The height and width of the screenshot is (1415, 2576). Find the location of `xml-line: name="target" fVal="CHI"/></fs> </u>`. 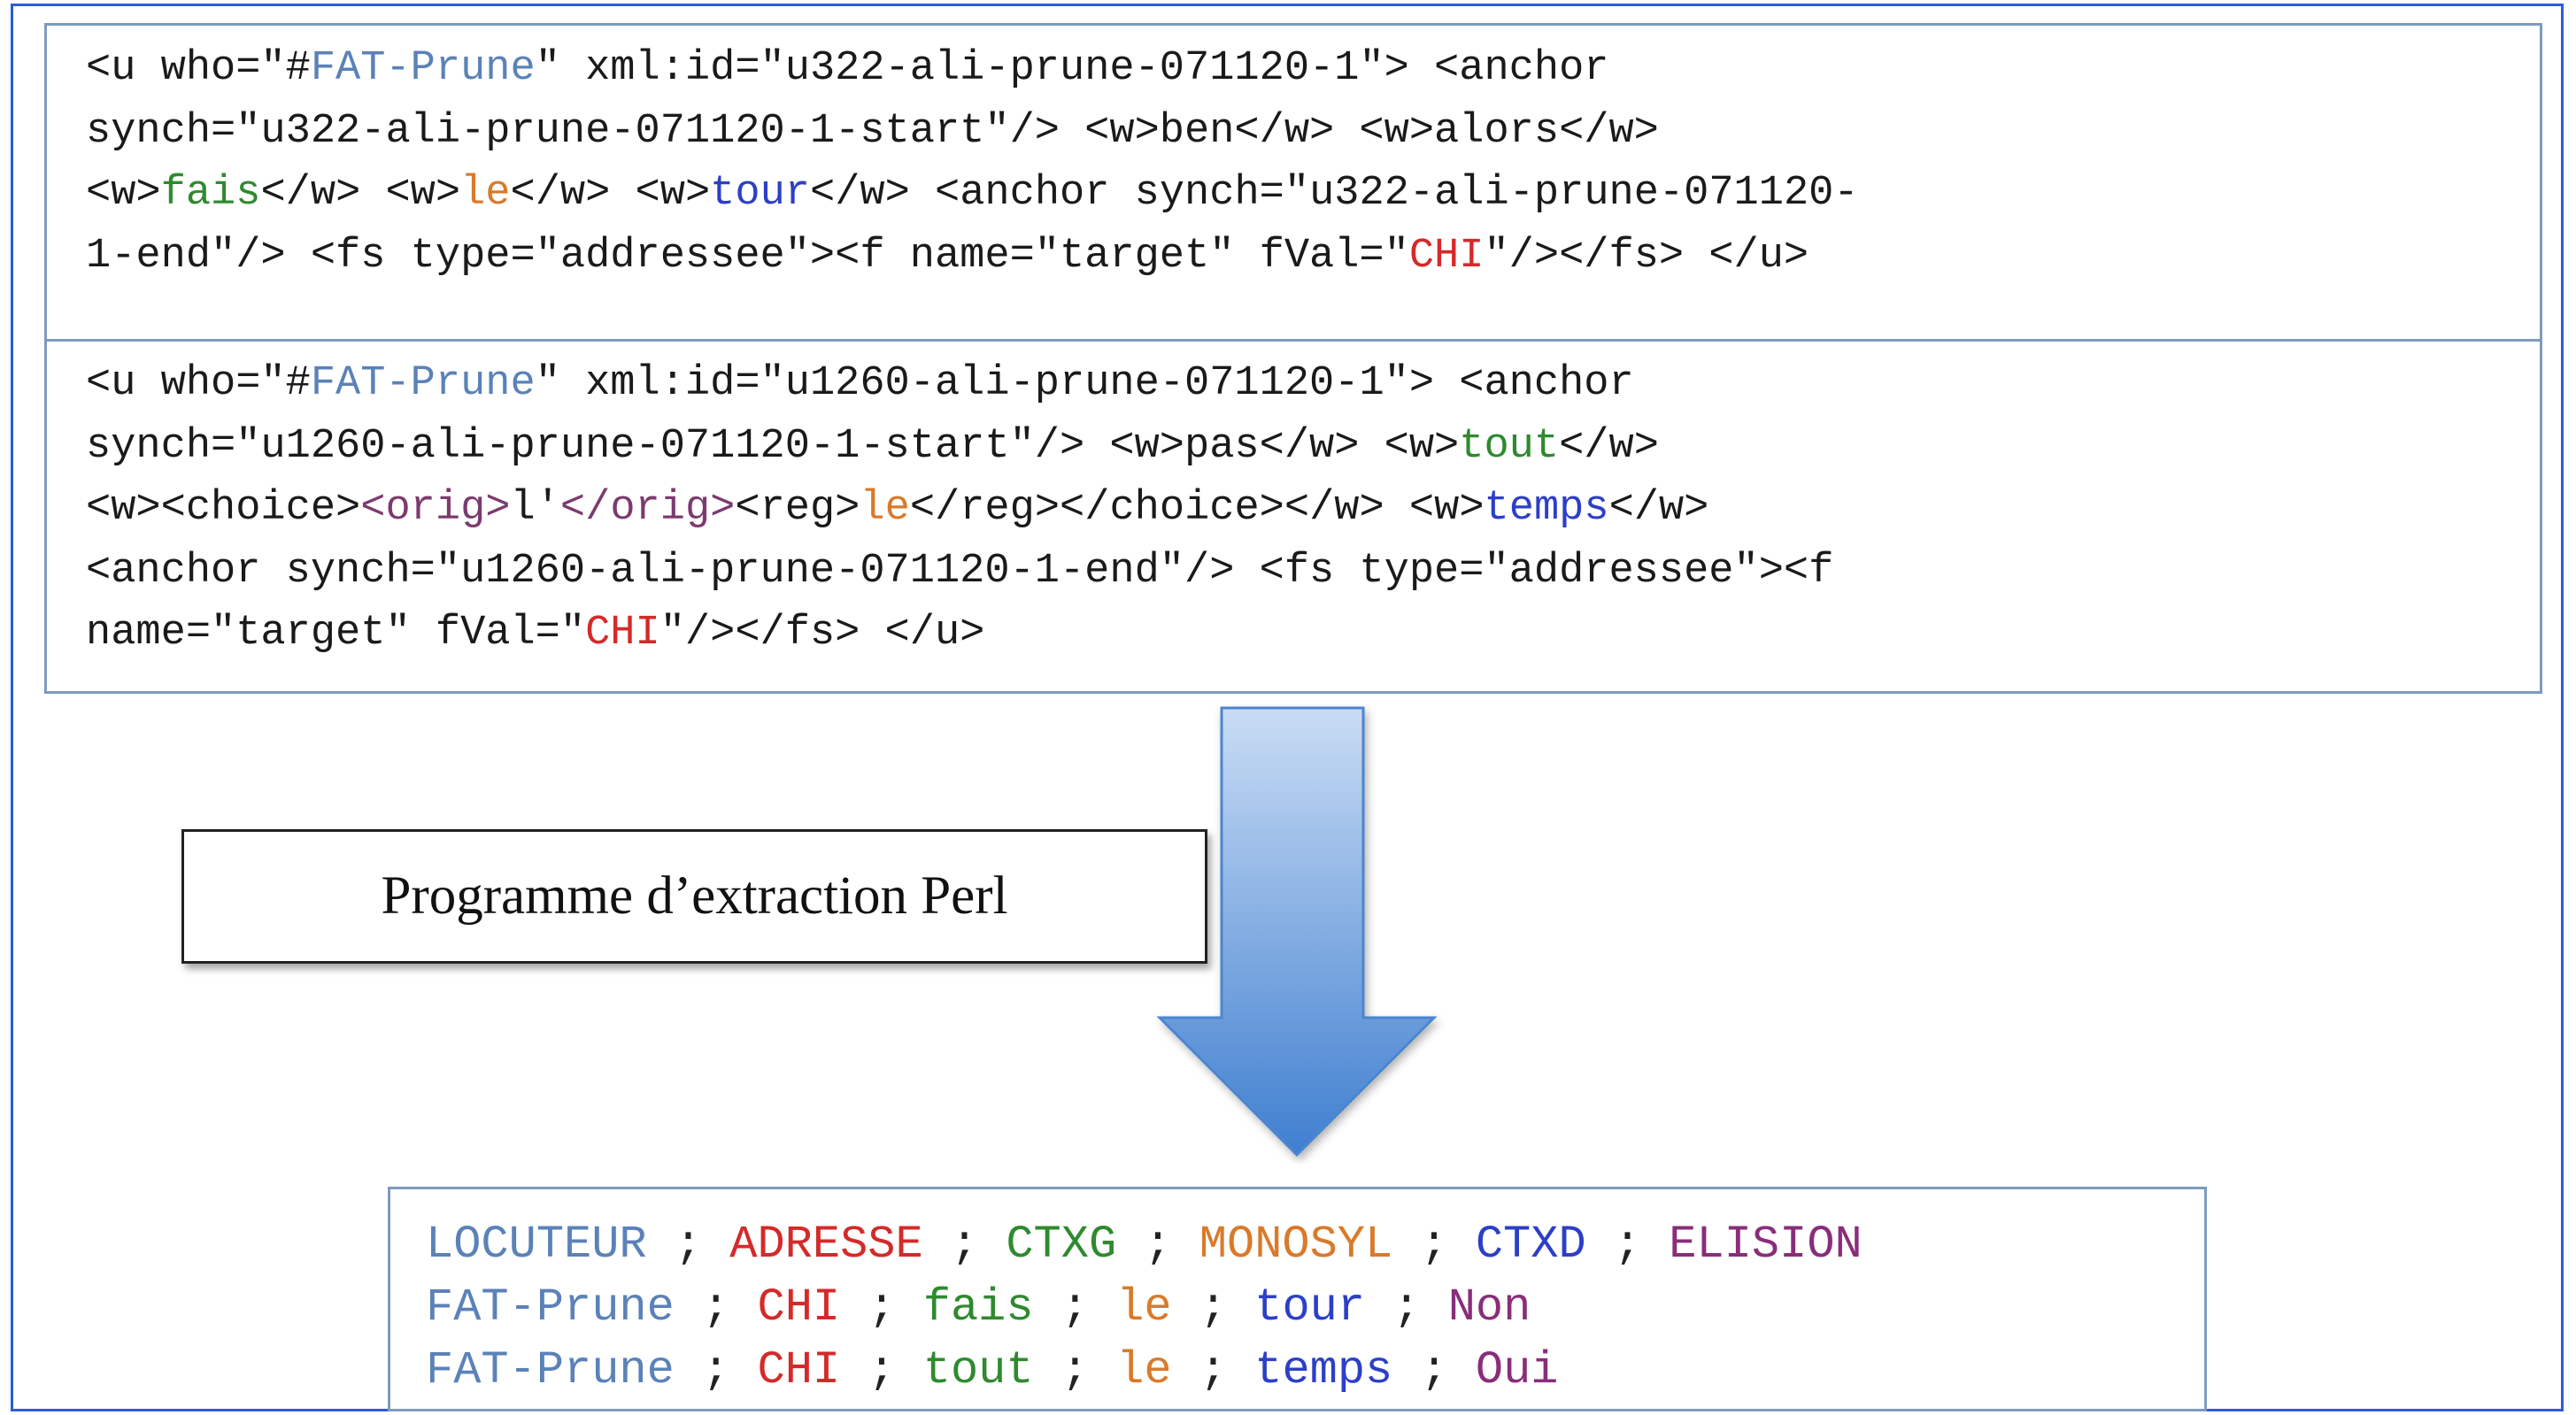

xml-line: name="target" fVal="CHI"/></fs> </u> is located at coordinates (959, 634).